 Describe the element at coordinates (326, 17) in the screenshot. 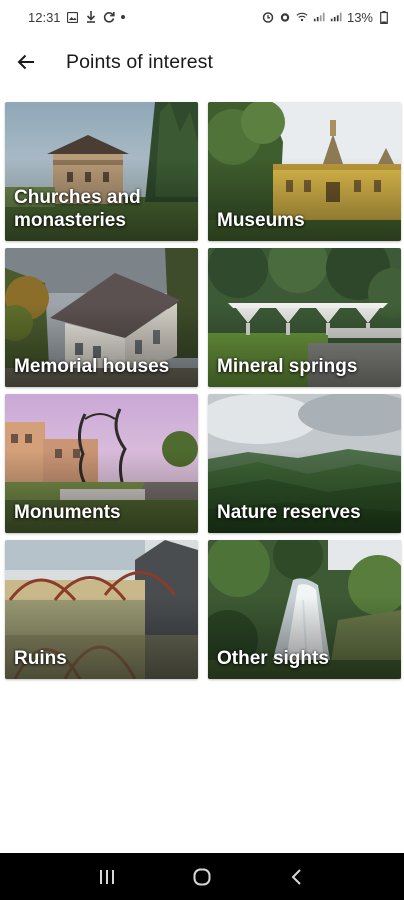

I see `status-right: 13%` at that location.